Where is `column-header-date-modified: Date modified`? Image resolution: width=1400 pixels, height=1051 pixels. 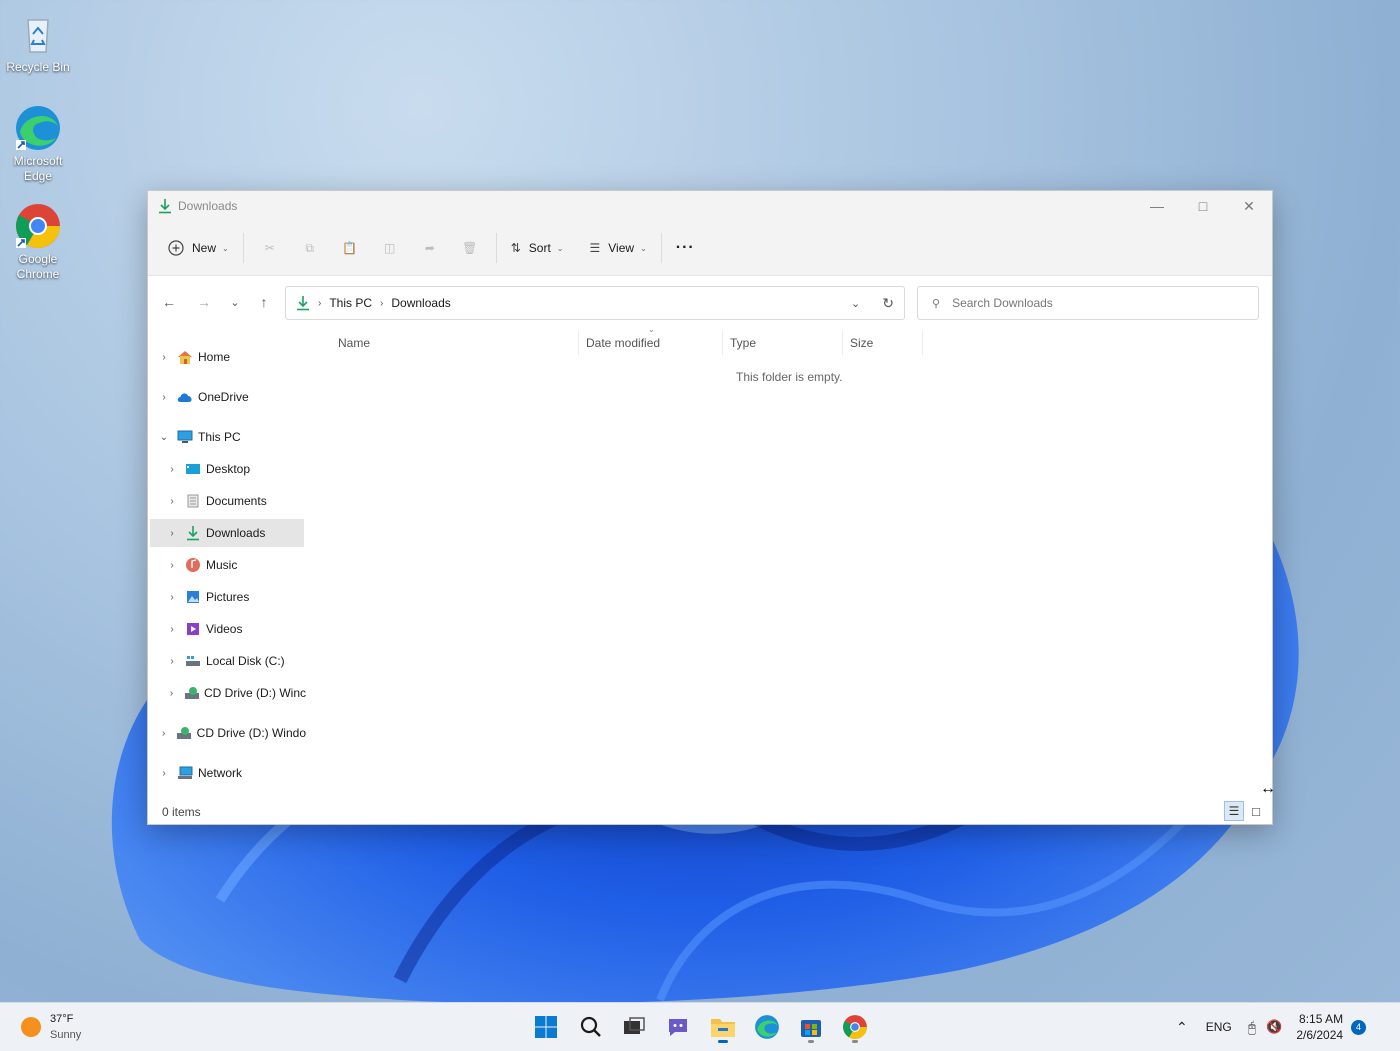 column-header-date-modified: Date modified is located at coordinates (654, 343).